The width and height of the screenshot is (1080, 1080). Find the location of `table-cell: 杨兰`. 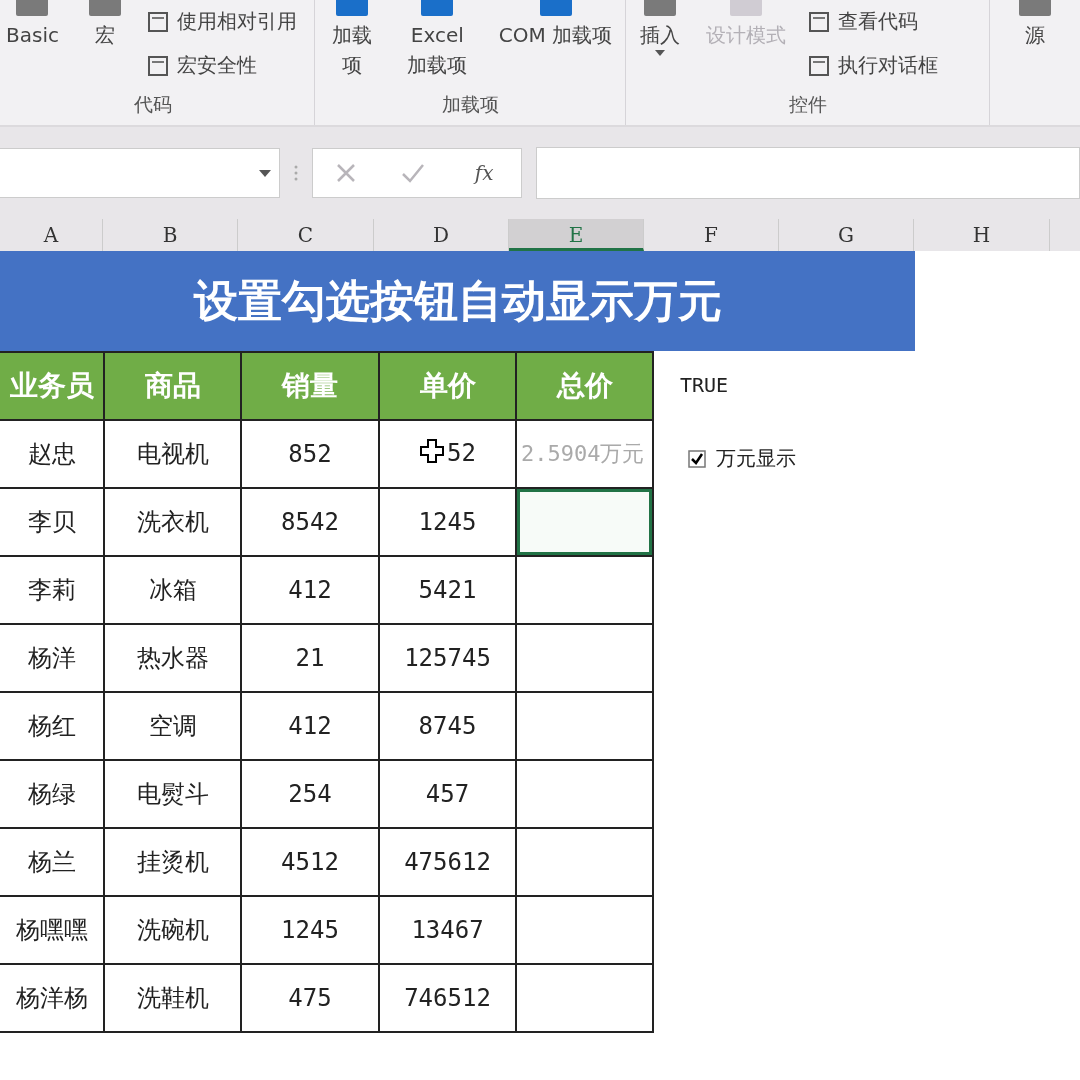

table-cell: 杨兰 is located at coordinates (52, 862).